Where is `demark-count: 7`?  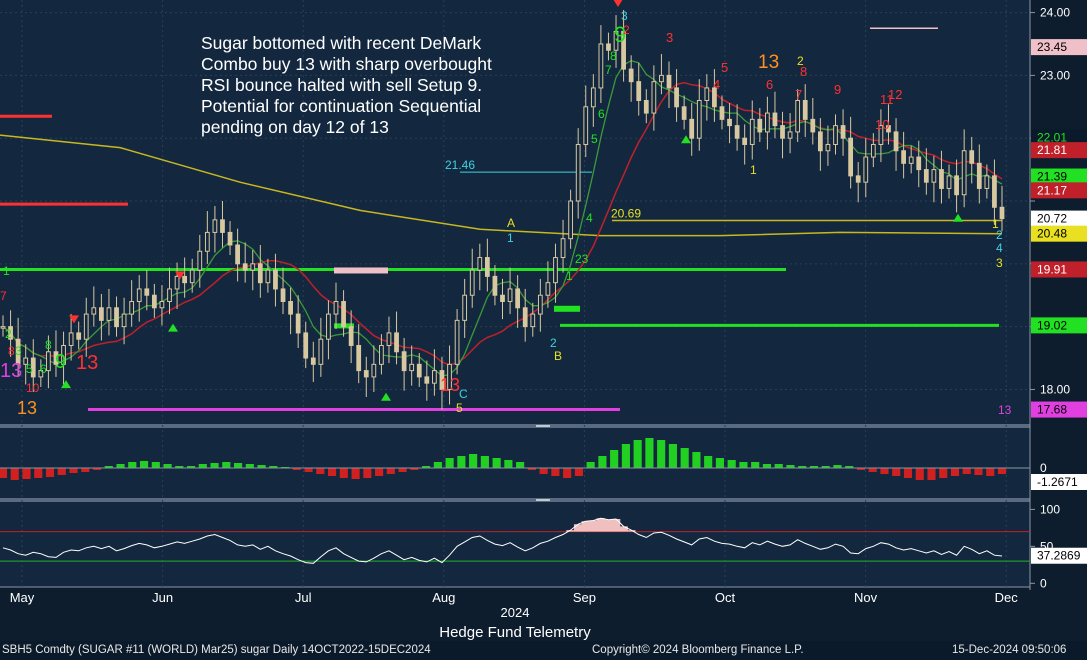
demark-count: 7 is located at coordinates (798, 94).